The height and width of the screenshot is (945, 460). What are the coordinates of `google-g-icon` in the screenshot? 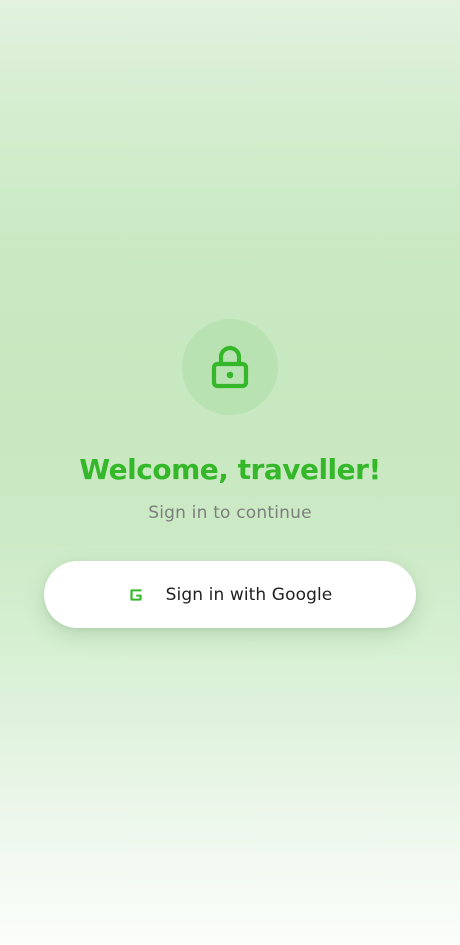 It's located at (136, 595).